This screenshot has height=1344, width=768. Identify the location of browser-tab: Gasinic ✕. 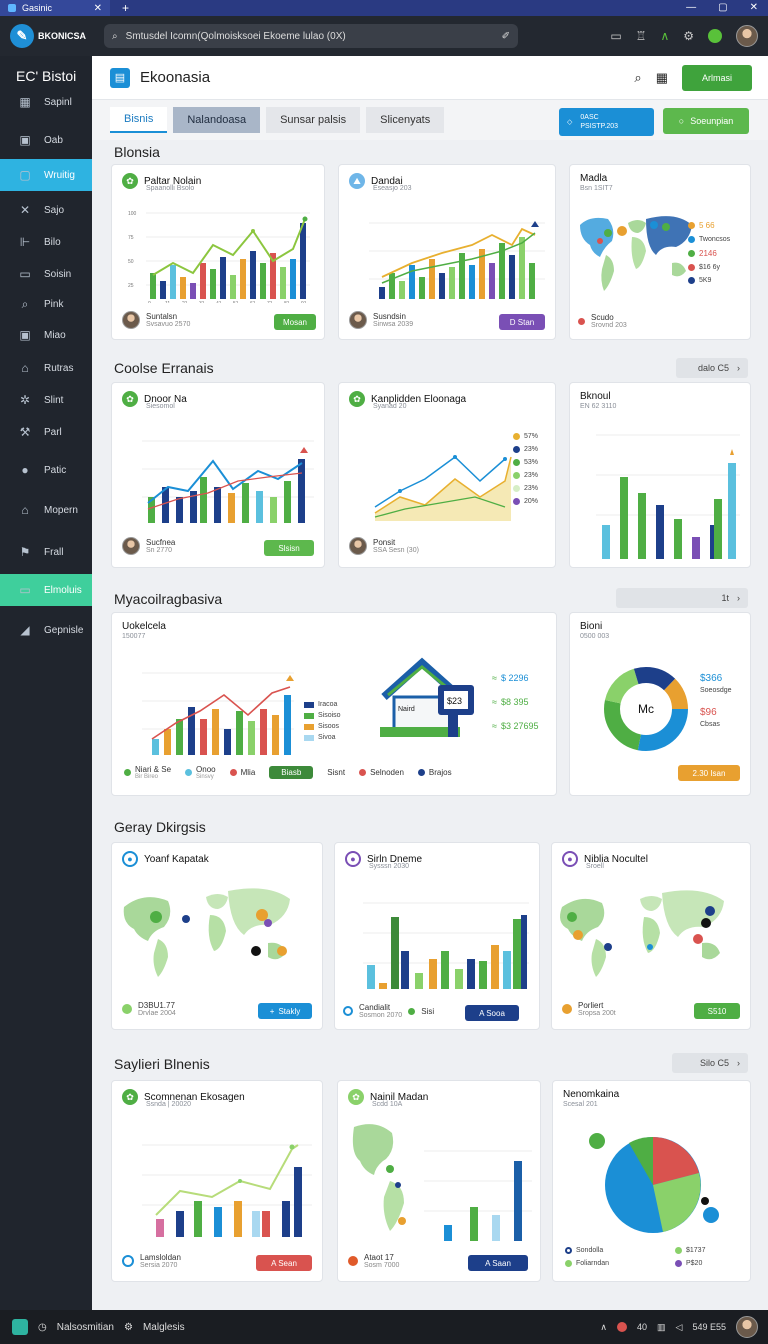
(55, 8).